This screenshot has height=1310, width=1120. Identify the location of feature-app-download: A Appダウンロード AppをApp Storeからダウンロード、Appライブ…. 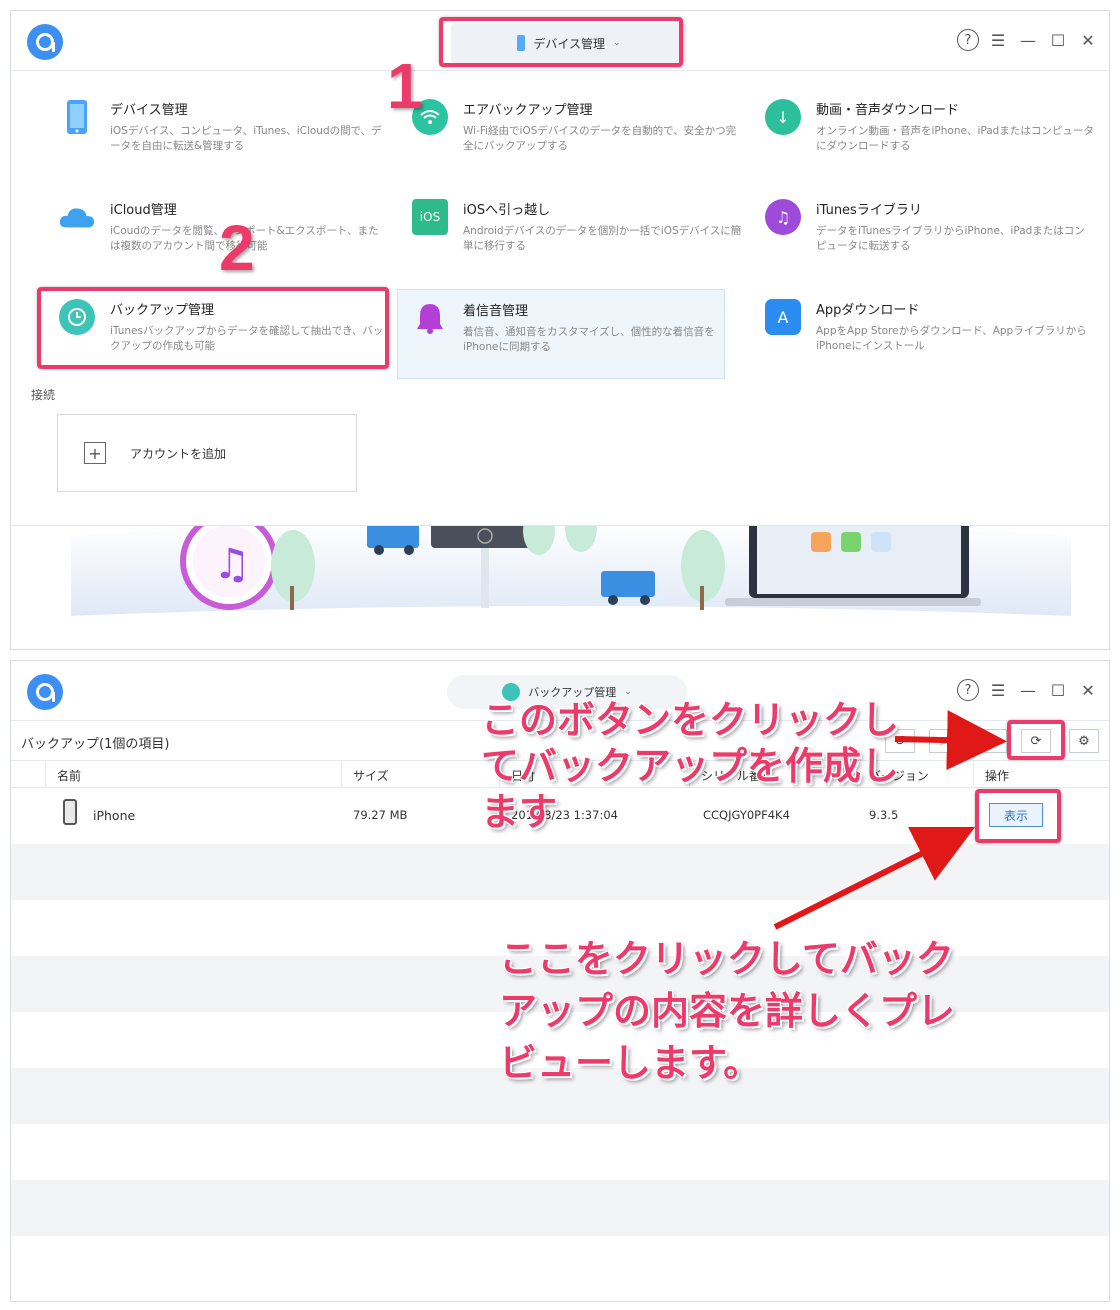
(930, 344).